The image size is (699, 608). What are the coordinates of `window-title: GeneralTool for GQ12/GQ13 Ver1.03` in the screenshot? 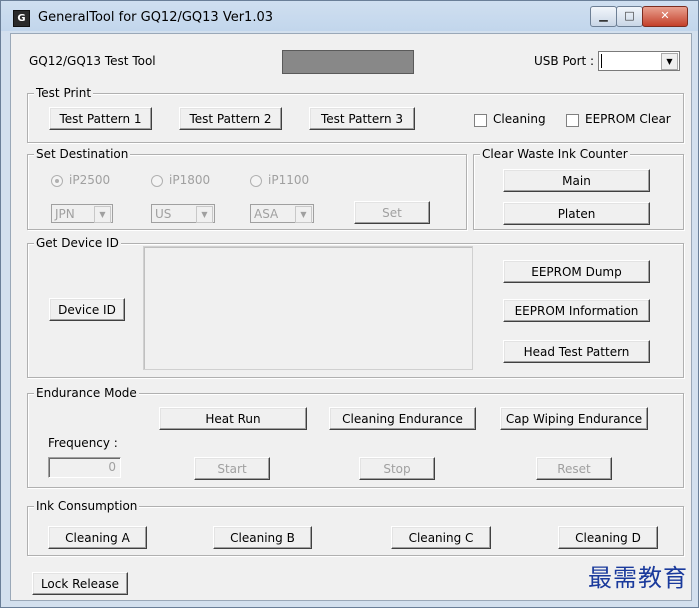 It's located at (156, 17).